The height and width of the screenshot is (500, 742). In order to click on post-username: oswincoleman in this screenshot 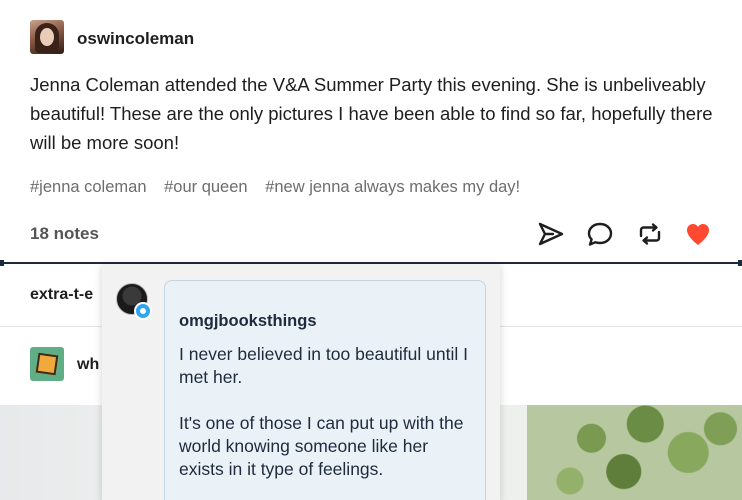, I will do `click(135, 39)`.